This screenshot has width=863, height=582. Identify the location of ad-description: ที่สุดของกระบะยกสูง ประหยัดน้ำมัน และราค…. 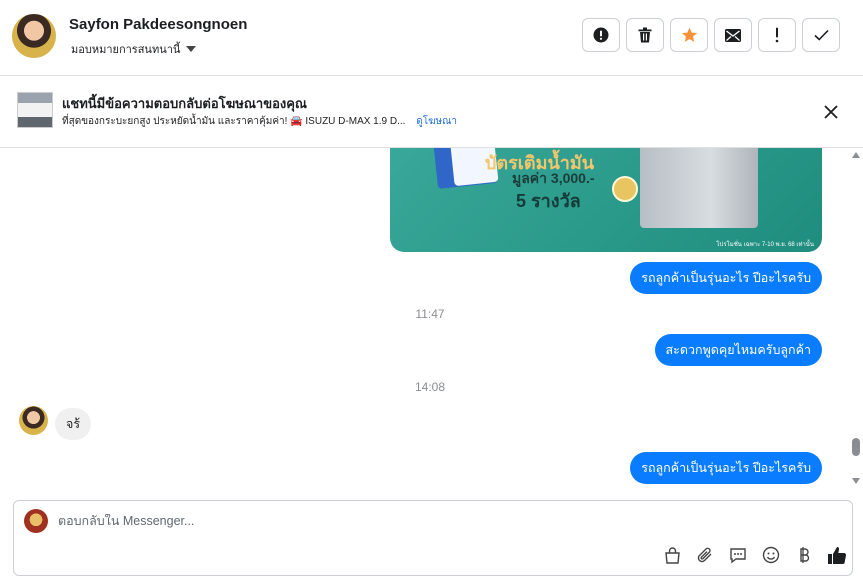
(234, 121).